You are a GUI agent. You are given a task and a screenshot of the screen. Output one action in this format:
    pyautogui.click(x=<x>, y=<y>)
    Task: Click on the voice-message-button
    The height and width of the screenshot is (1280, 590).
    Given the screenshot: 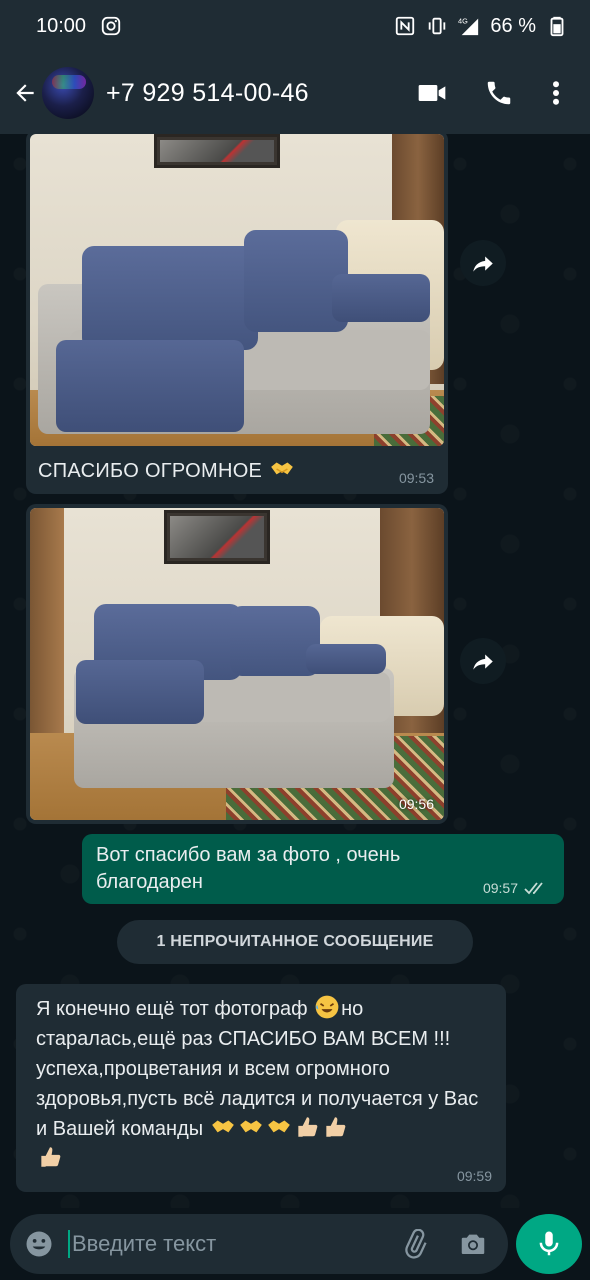 What is the action you would take?
    pyautogui.click(x=549, y=1244)
    